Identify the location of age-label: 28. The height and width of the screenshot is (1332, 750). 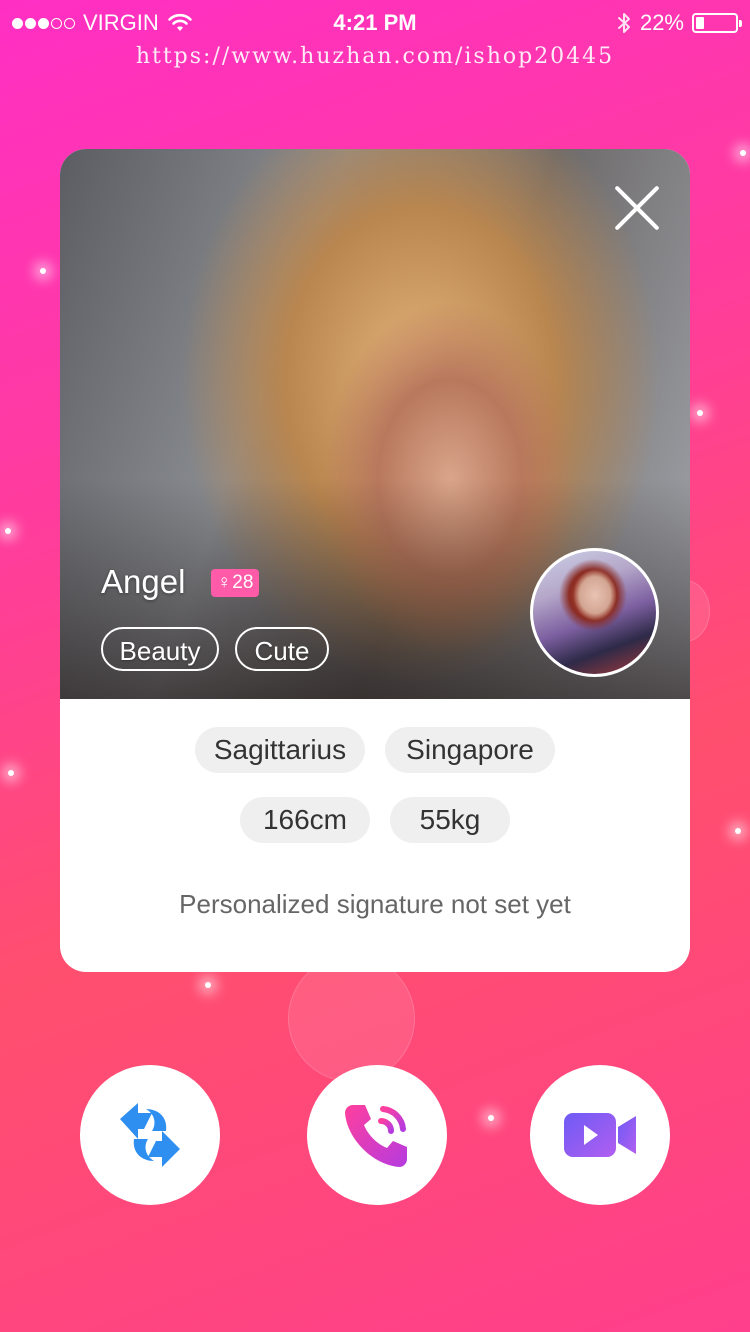
(243, 582).